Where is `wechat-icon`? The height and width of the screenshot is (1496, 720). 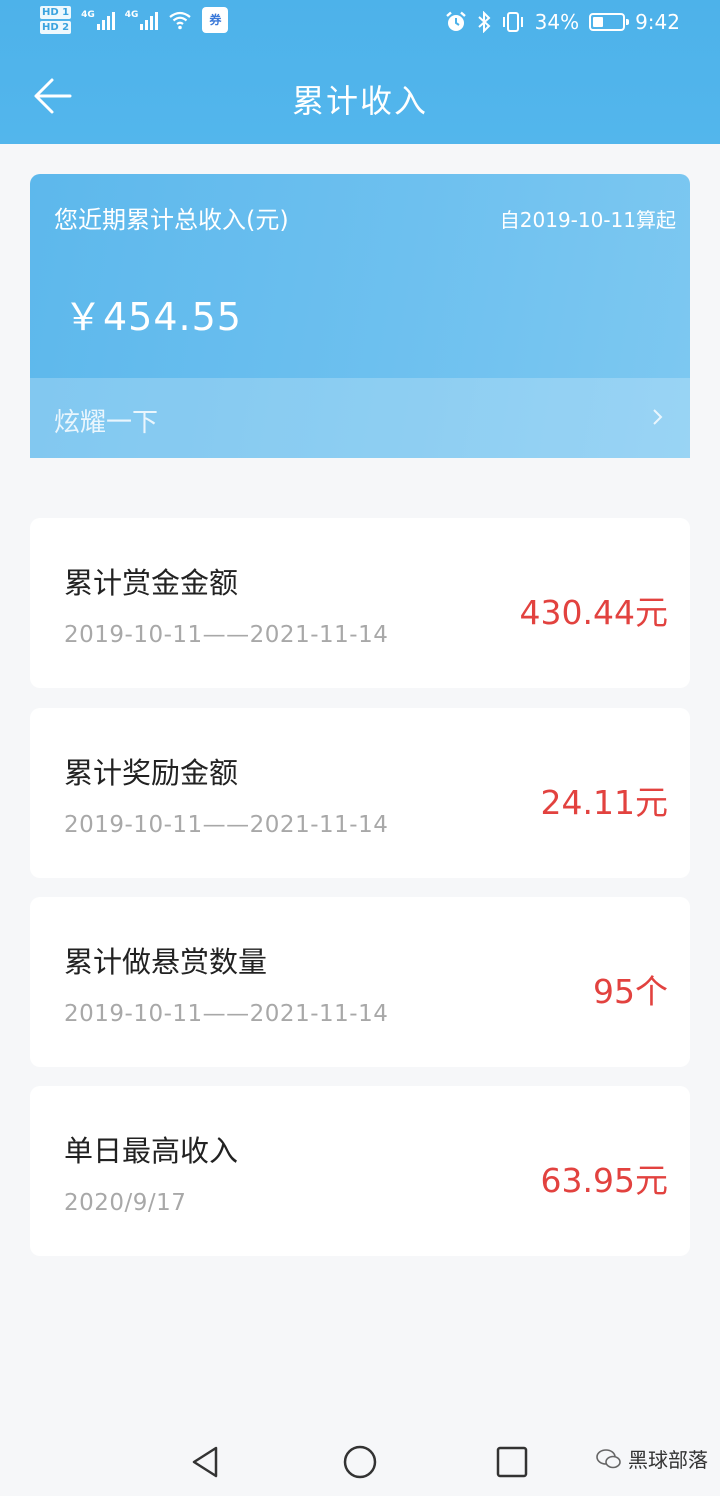 wechat-icon is located at coordinates (608, 1458).